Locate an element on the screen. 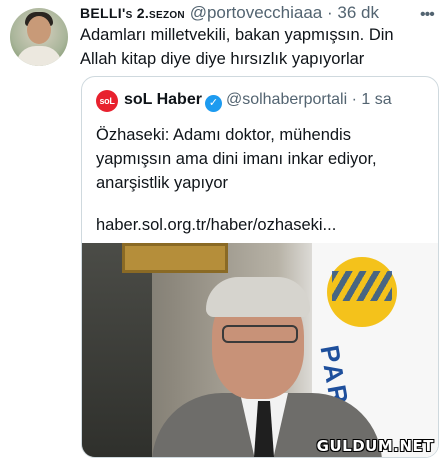 This screenshot has height=458, width=442. quoted-author-handle: @solhaberportali is located at coordinates (286, 99).